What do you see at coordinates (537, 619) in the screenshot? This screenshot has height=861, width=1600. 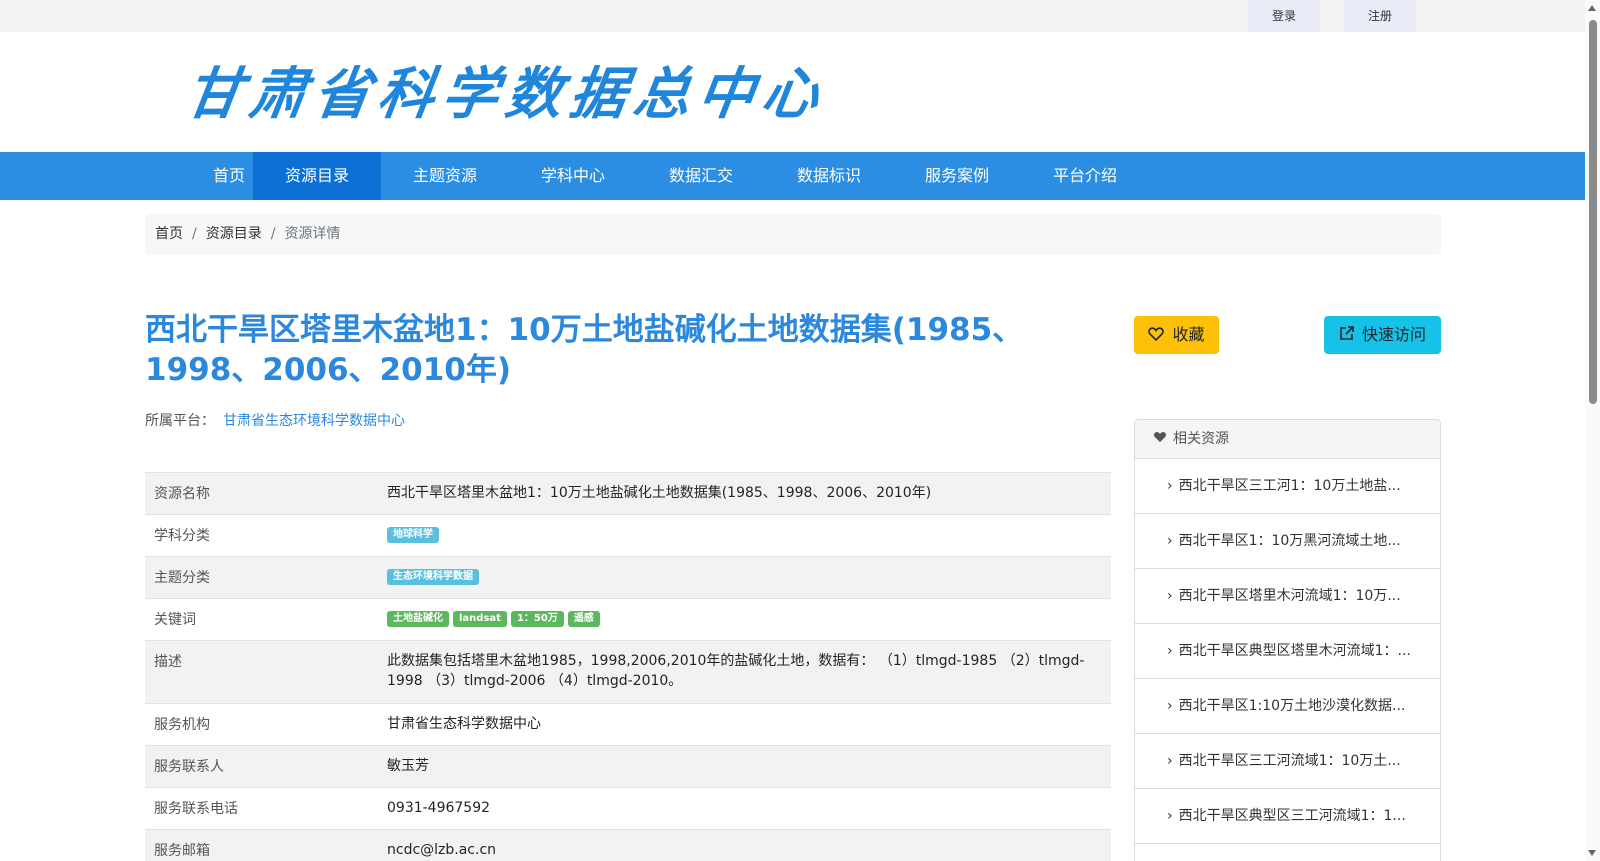 I see `keyword-badge: 1：50万` at bounding box center [537, 619].